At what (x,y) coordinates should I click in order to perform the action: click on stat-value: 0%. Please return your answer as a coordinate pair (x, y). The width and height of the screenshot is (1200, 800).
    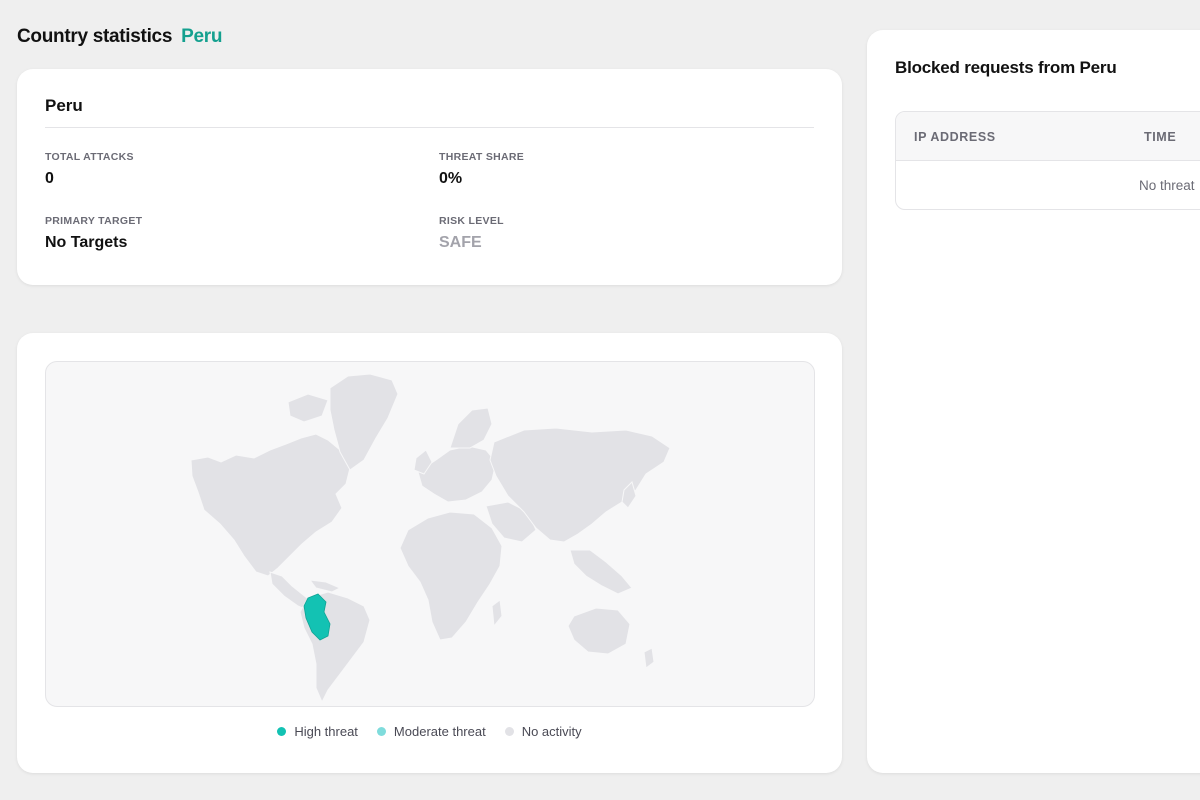
    Looking at the image, I should click on (451, 178).